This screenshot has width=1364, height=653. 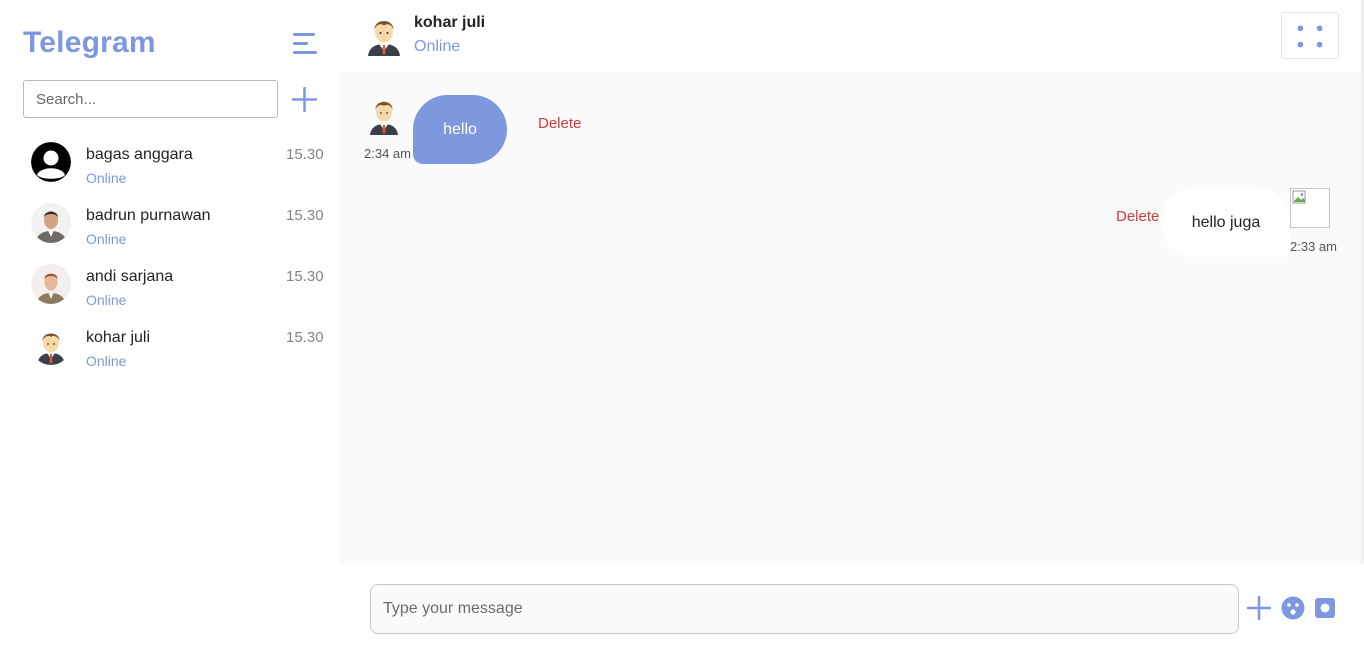 What do you see at coordinates (130, 276) in the screenshot?
I see `contact-name: andi sarjana` at bounding box center [130, 276].